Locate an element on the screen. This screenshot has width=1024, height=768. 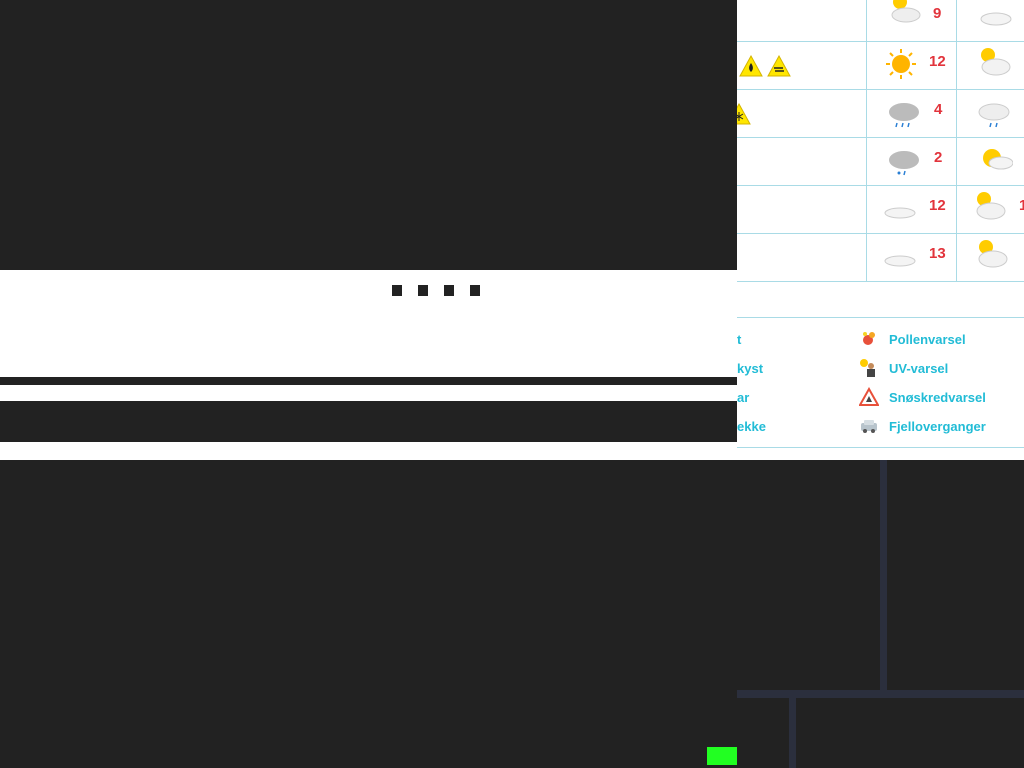
temperature: 4 is located at coordinates (938, 109).